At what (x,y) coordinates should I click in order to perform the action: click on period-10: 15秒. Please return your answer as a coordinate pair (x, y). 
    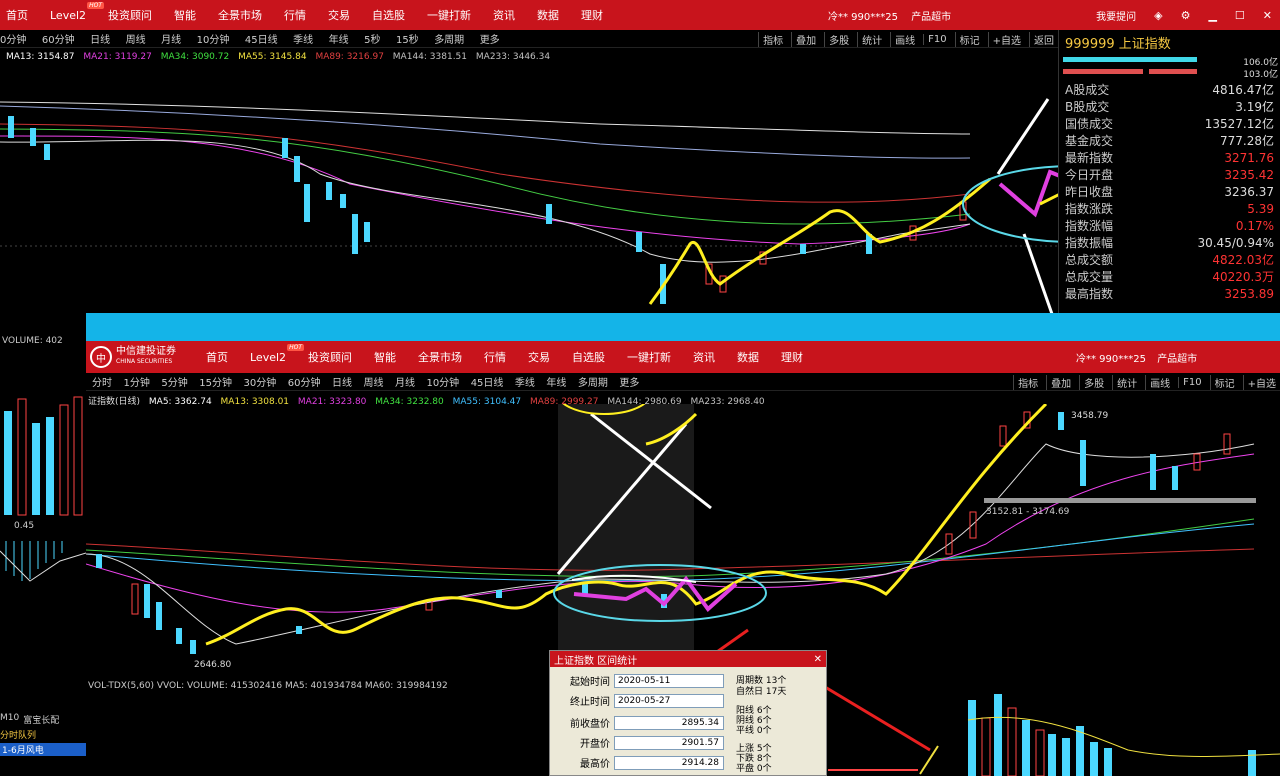
    Looking at the image, I should click on (407, 40).